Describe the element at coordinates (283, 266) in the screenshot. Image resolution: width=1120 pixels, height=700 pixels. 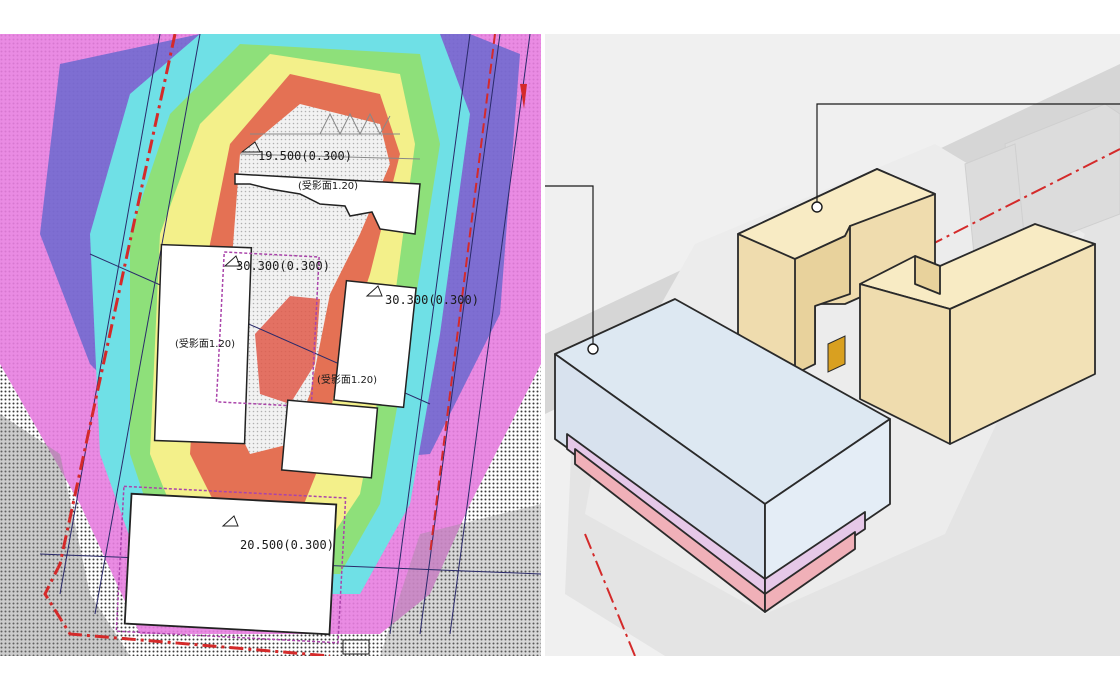
I see `elevation-label-mid-left: 30.300(0.300)` at that location.